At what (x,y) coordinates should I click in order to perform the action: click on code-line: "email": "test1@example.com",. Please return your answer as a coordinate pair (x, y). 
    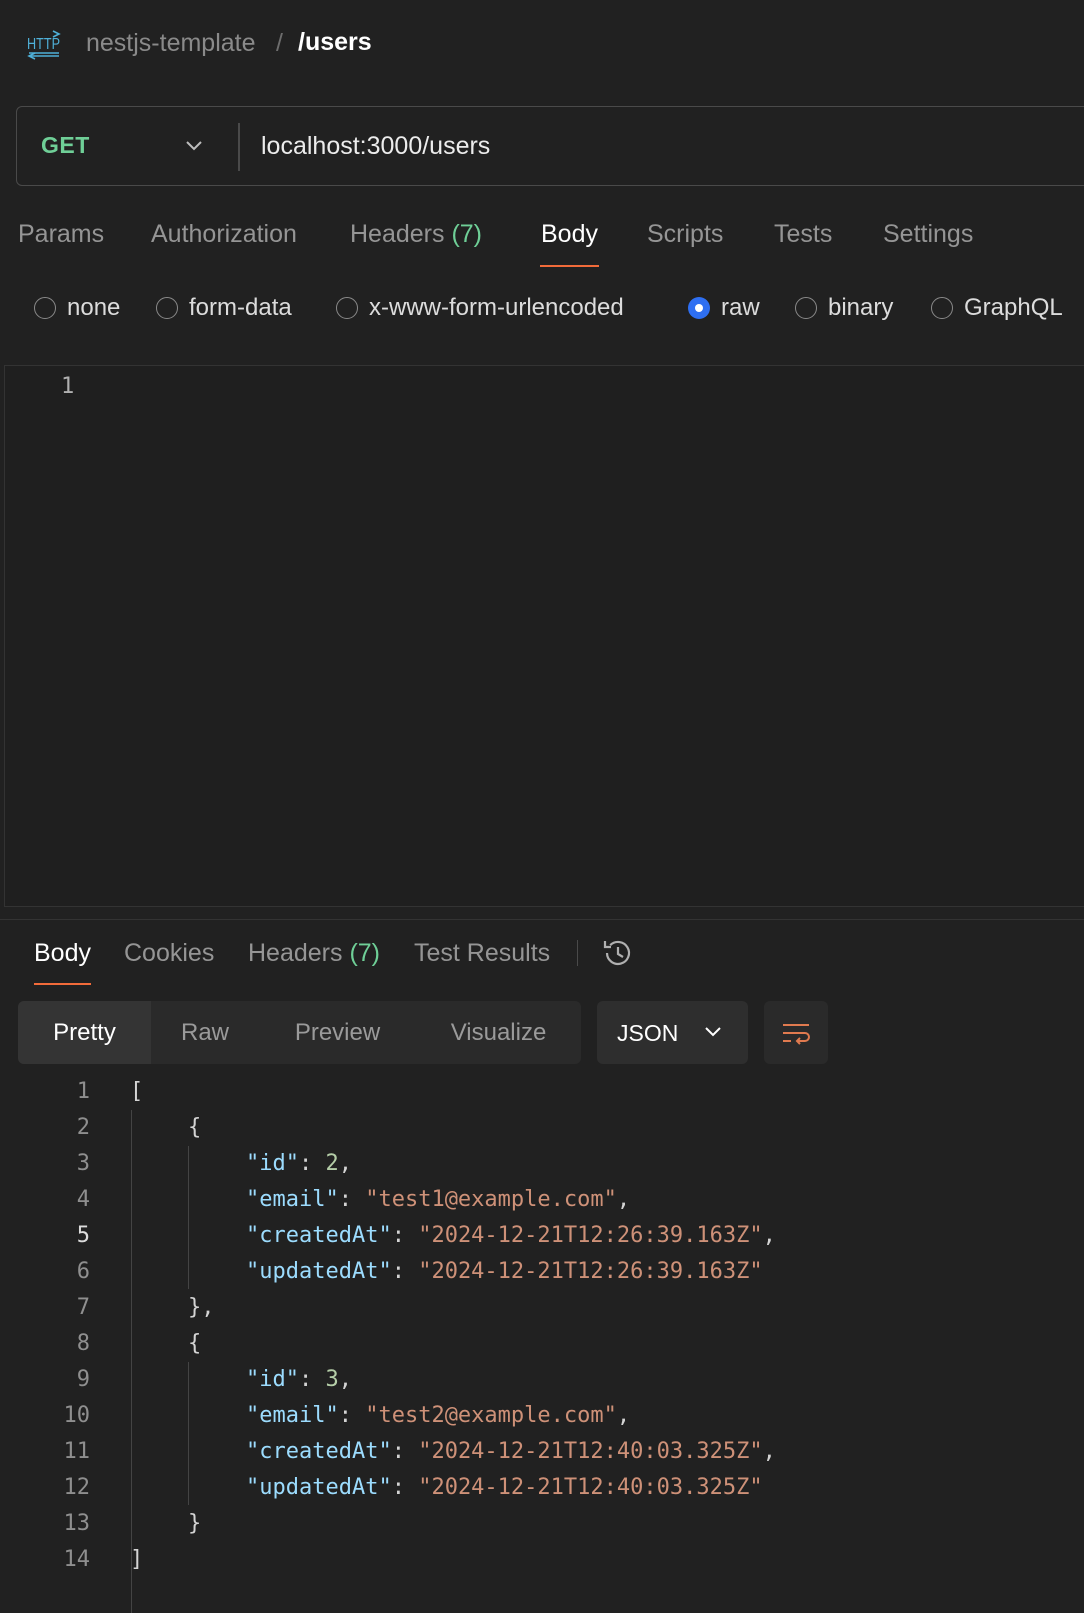
    Looking at the image, I should click on (438, 1199).